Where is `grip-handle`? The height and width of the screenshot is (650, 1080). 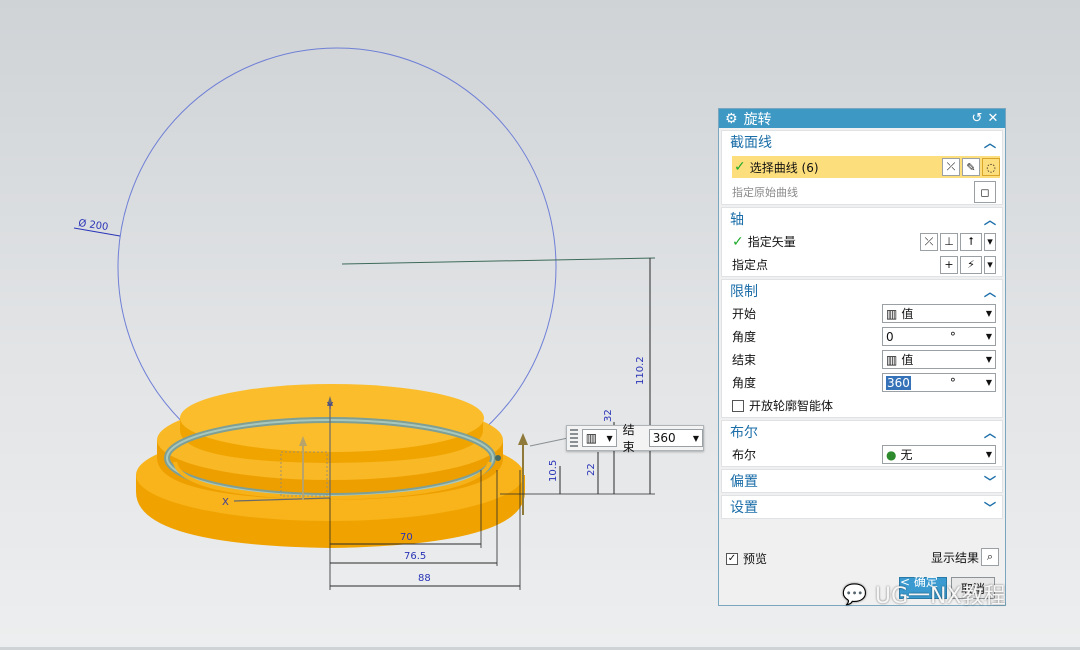 grip-handle is located at coordinates (574, 438).